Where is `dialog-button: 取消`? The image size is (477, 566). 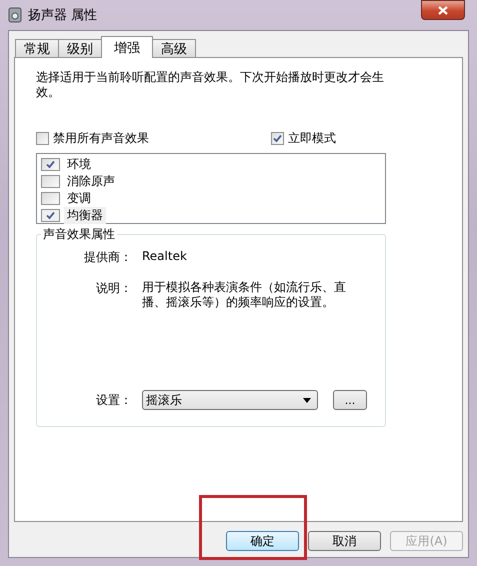 dialog-button: 取消 is located at coordinates (344, 541).